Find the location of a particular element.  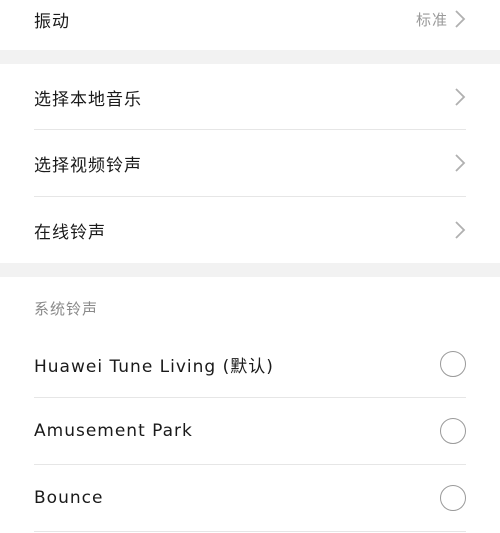

vibration-label: 振动 is located at coordinates (52, 21).